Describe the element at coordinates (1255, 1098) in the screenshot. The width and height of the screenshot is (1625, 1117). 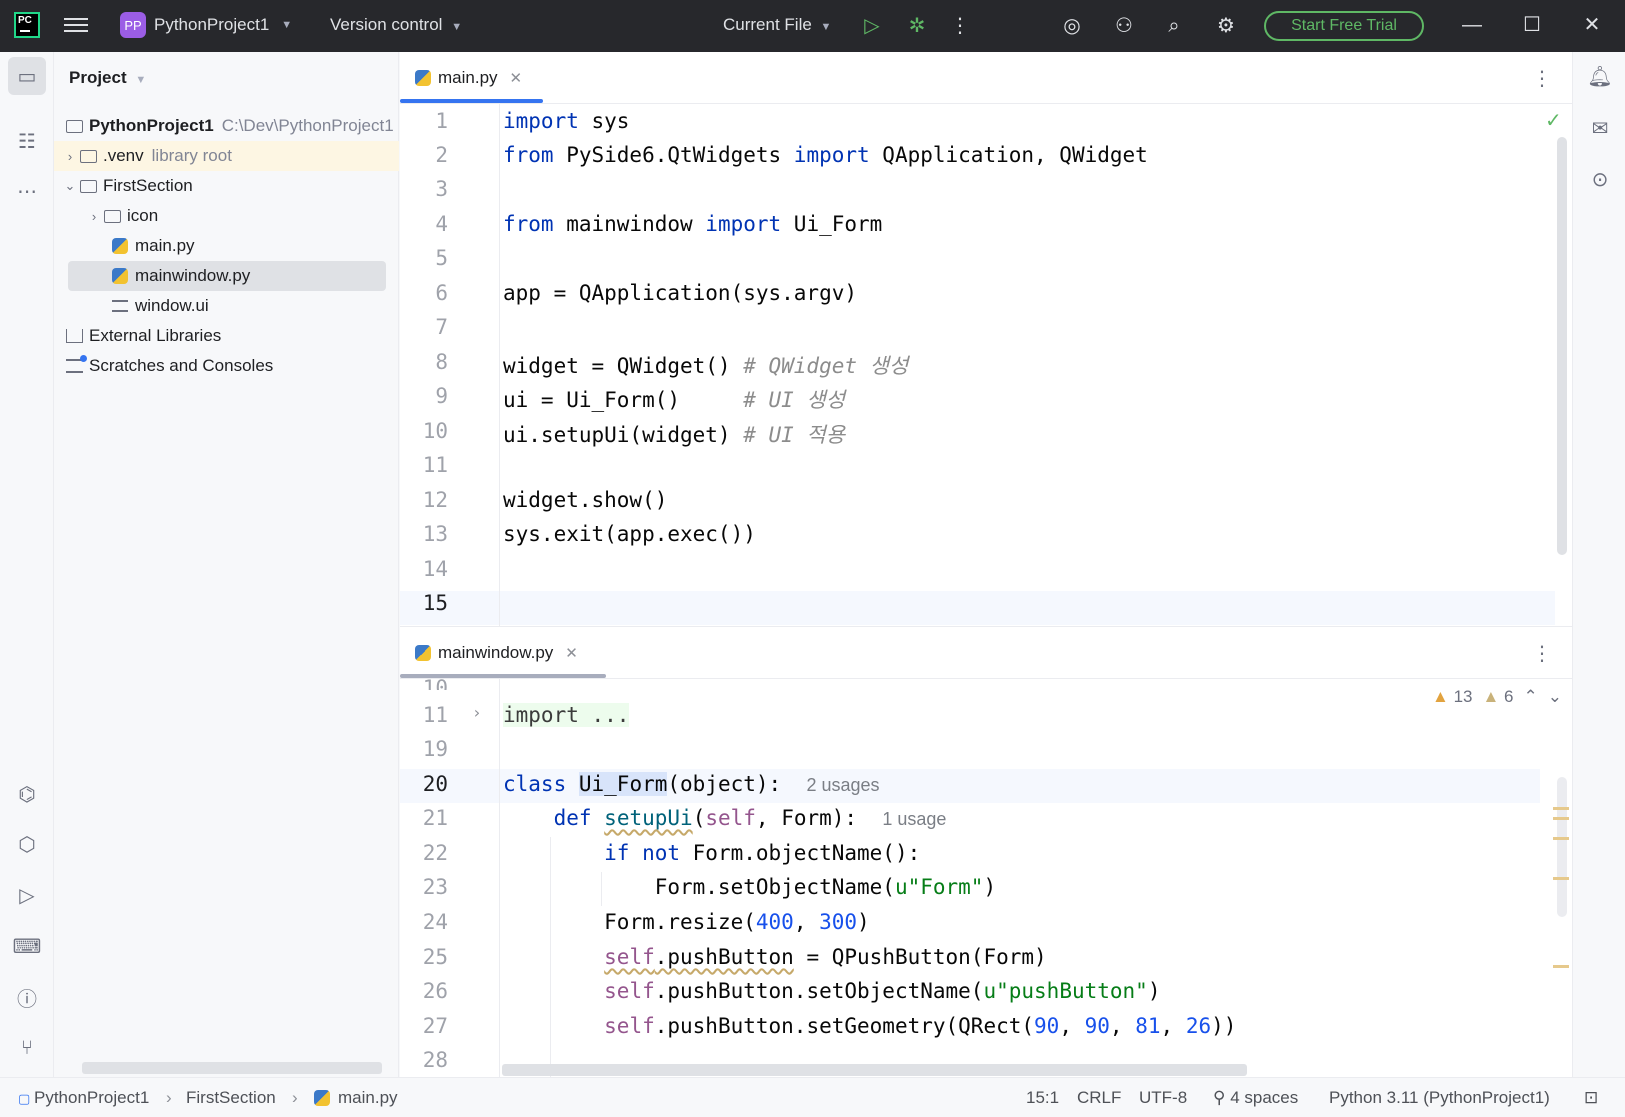
I see `indent-settings: ⚲ 4 spaces` at that location.